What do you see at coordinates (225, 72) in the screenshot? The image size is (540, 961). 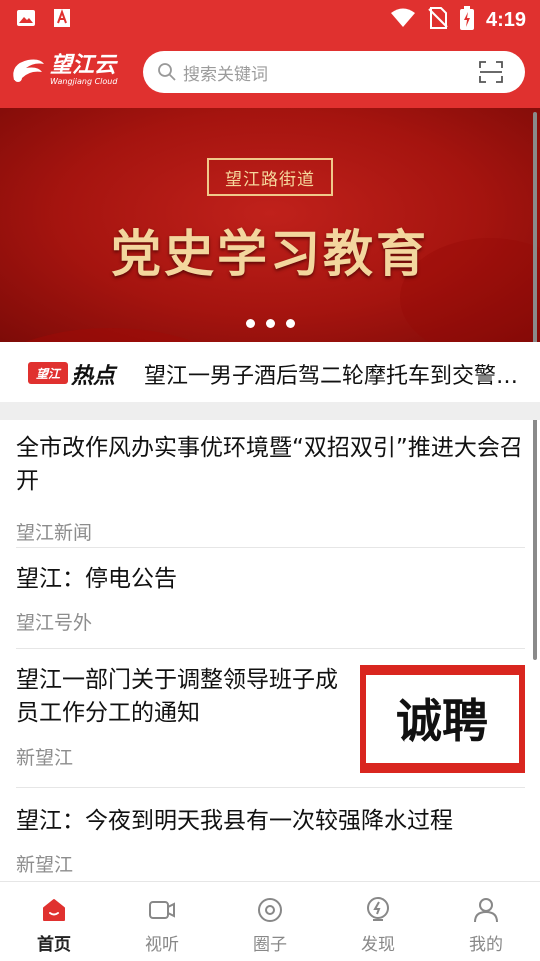 I see `search-input: 搜索关键词` at bounding box center [225, 72].